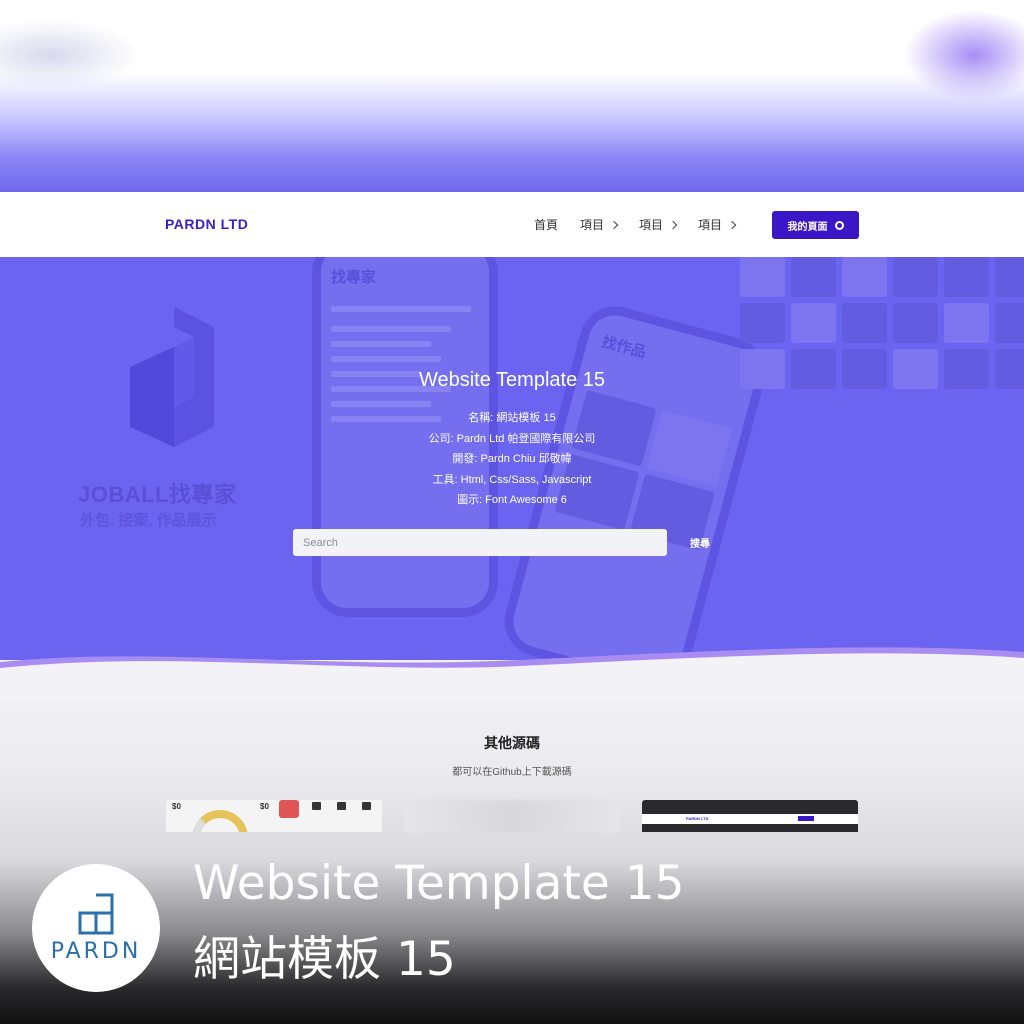 The width and height of the screenshot is (1024, 1024). Describe the element at coordinates (512, 480) in the screenshot. I see `meta-tools: 工具: Html, Css/Sass, Javascript` at that location.